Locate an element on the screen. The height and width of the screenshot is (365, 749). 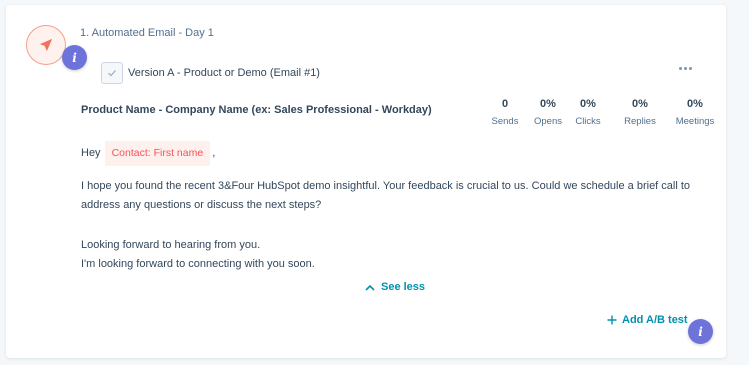
step-title: 1. Automated Email - Day 1 is located at coordinates (147, 33).